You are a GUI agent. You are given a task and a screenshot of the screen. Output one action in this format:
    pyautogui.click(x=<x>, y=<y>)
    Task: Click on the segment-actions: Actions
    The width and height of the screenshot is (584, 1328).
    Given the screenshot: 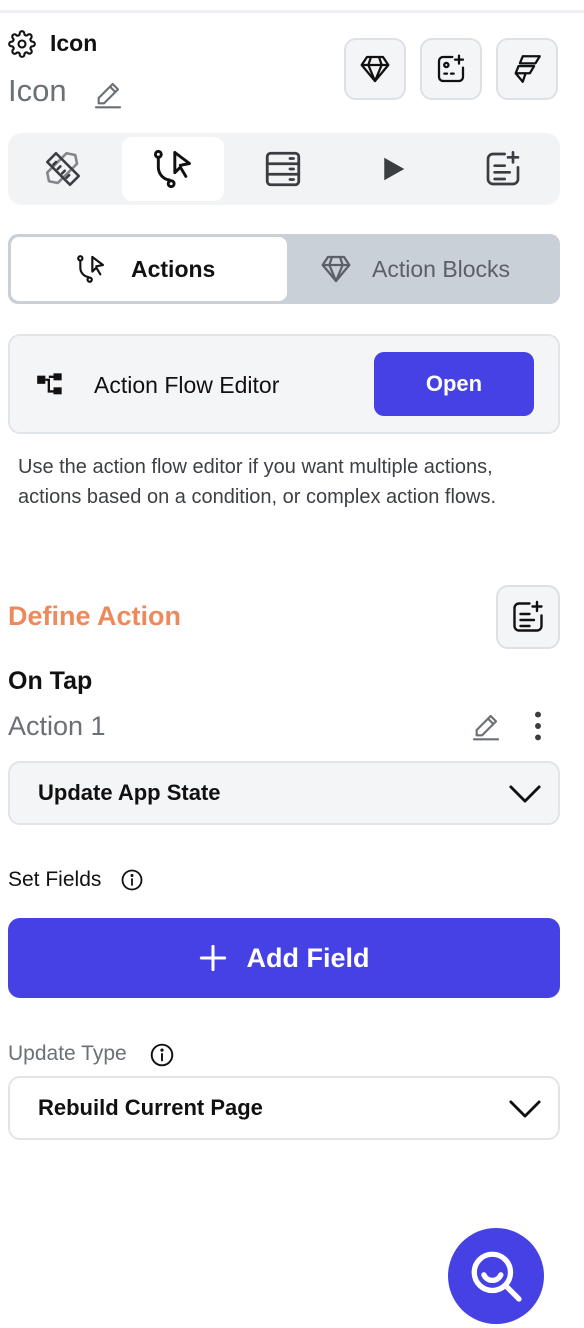 What is the action you would take?
    pyautogui.click(x=149, y=269)
    